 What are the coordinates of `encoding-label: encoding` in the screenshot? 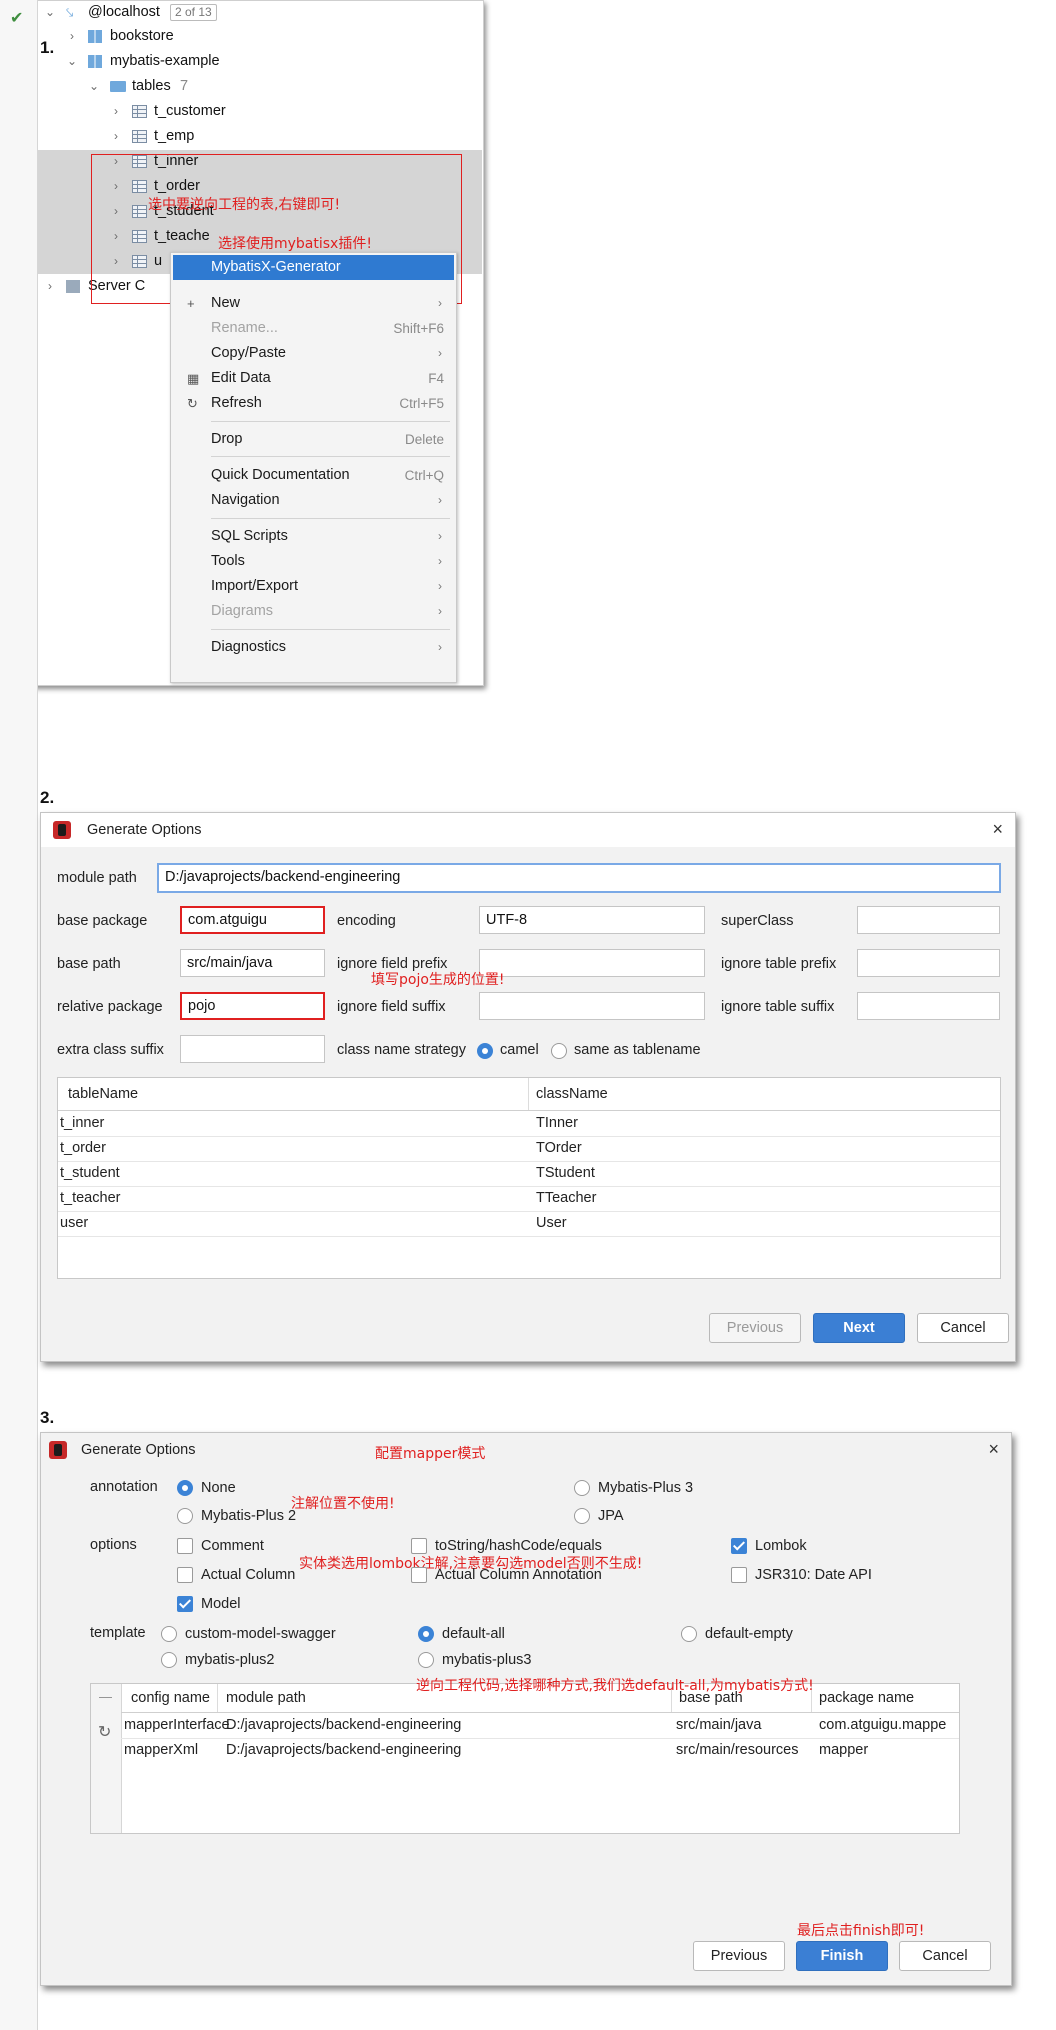 It's located at (366, 921).